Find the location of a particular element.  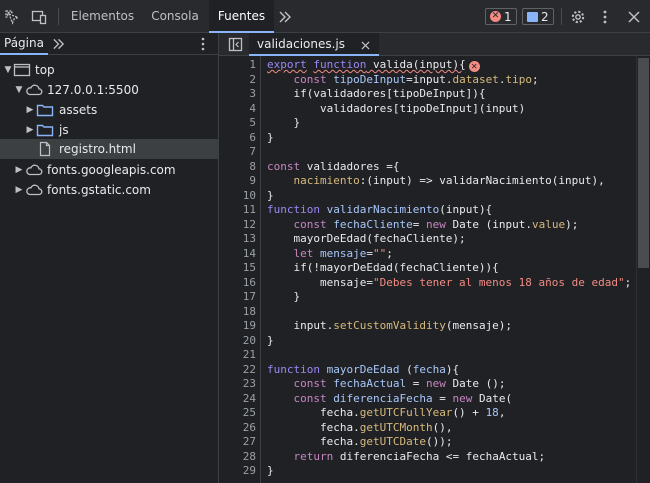

code-line: function mayorDeEdad (fecha){ is located at coordinates (363, 370).